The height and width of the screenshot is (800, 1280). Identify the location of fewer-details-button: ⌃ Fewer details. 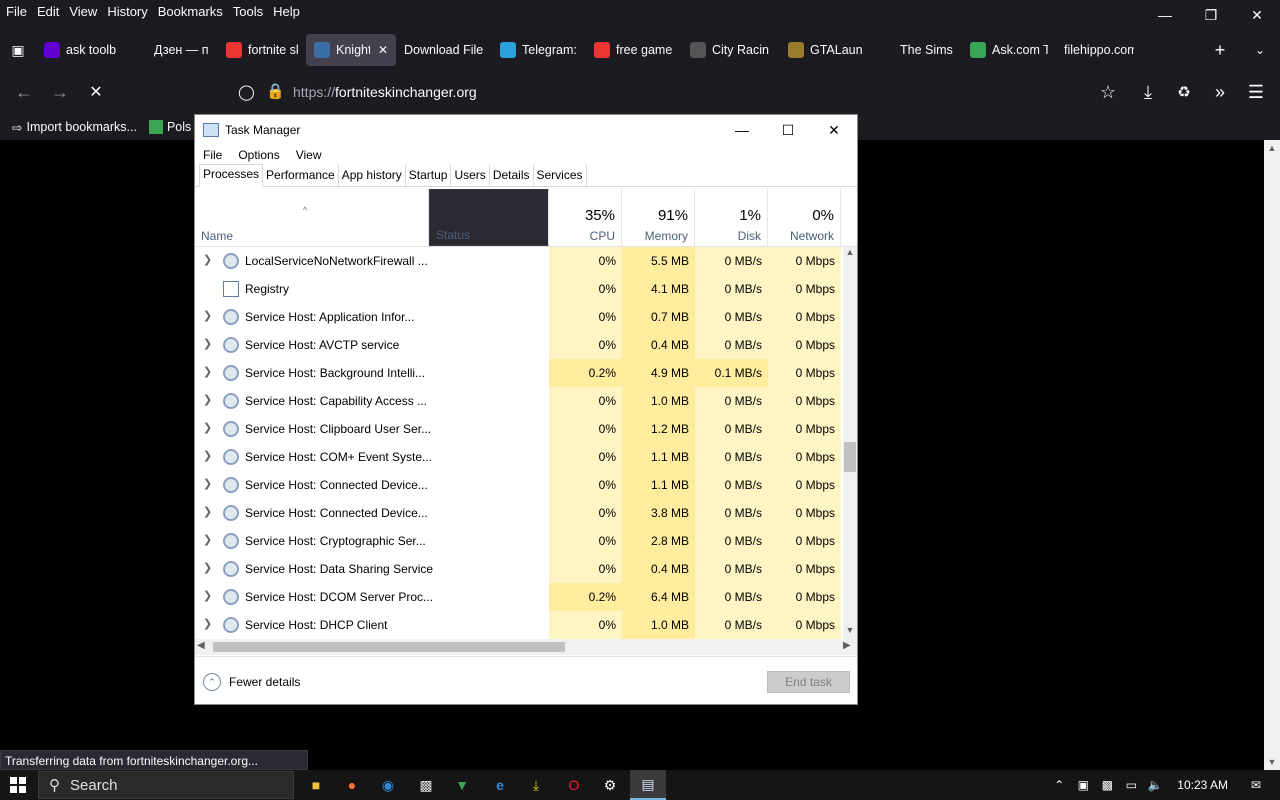
(251, 682).